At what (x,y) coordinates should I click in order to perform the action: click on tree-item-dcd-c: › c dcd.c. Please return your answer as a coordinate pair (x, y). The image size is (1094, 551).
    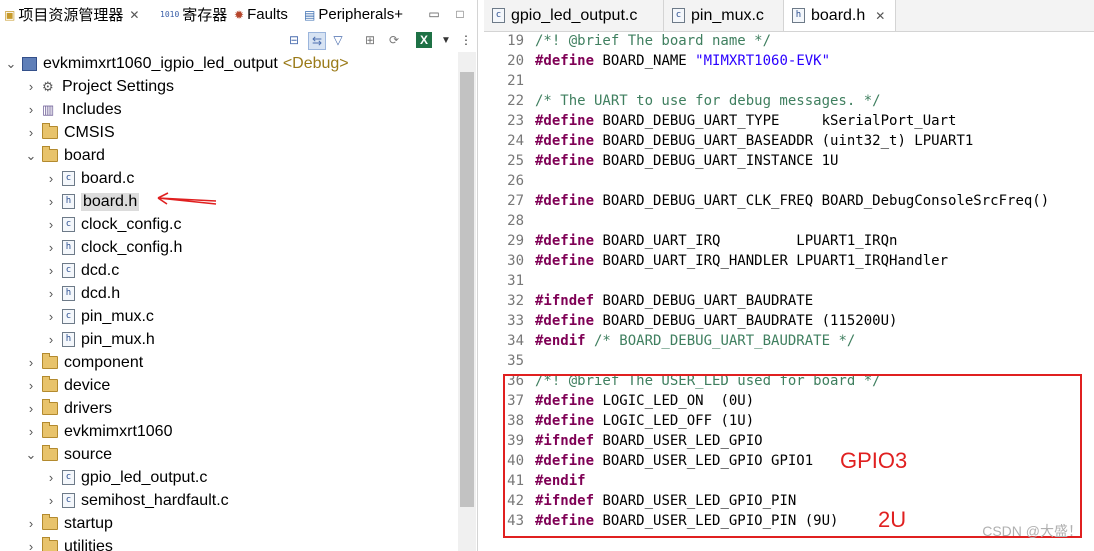
    Looking at the image, I should click on (81, 270).